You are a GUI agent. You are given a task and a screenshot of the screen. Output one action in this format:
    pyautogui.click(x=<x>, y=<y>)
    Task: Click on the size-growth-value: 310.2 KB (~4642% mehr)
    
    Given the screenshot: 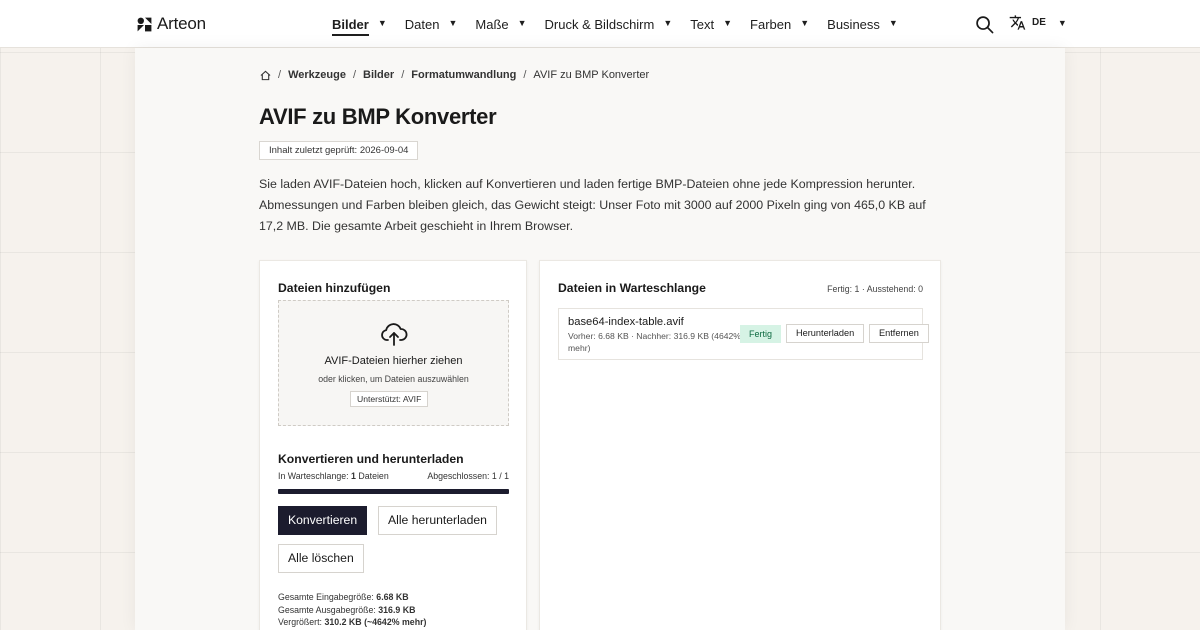 What is the action you would take?
    pyautogui.click(x=375, y=622)
    